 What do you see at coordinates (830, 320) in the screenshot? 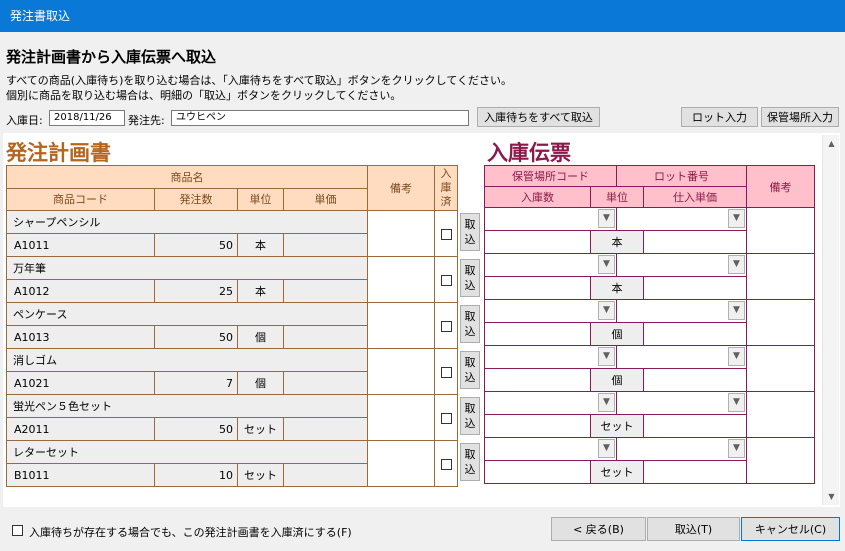
I see `vertical-scrollbar: ▲ ▼` at bounding box center [830, 320].